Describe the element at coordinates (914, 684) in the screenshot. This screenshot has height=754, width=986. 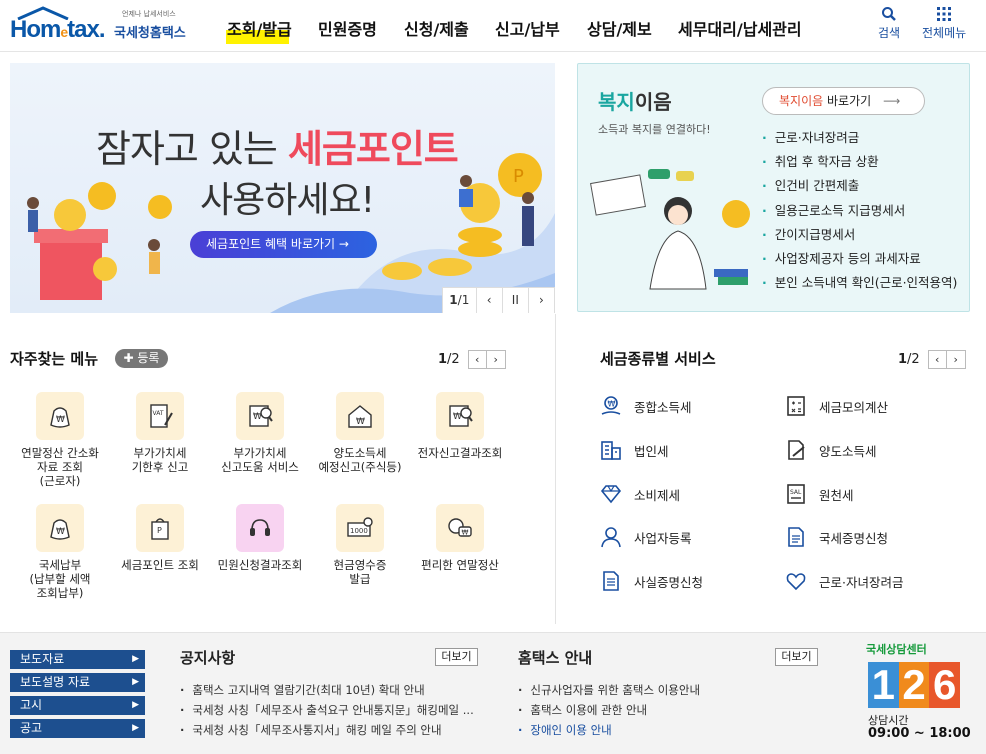
I see `call-center-number: 1 2 6` at that location.